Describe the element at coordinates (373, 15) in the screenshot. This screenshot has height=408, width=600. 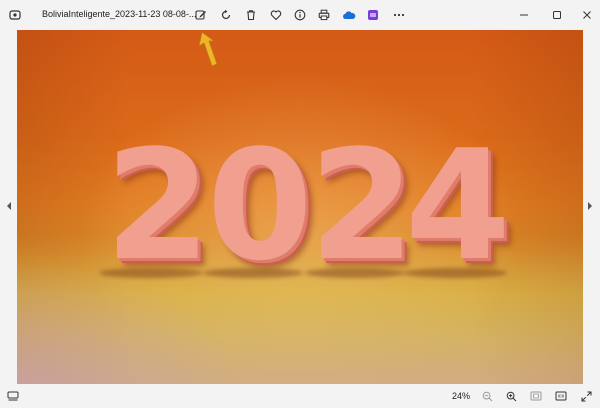
I see `clipchamp-icon` at that location.